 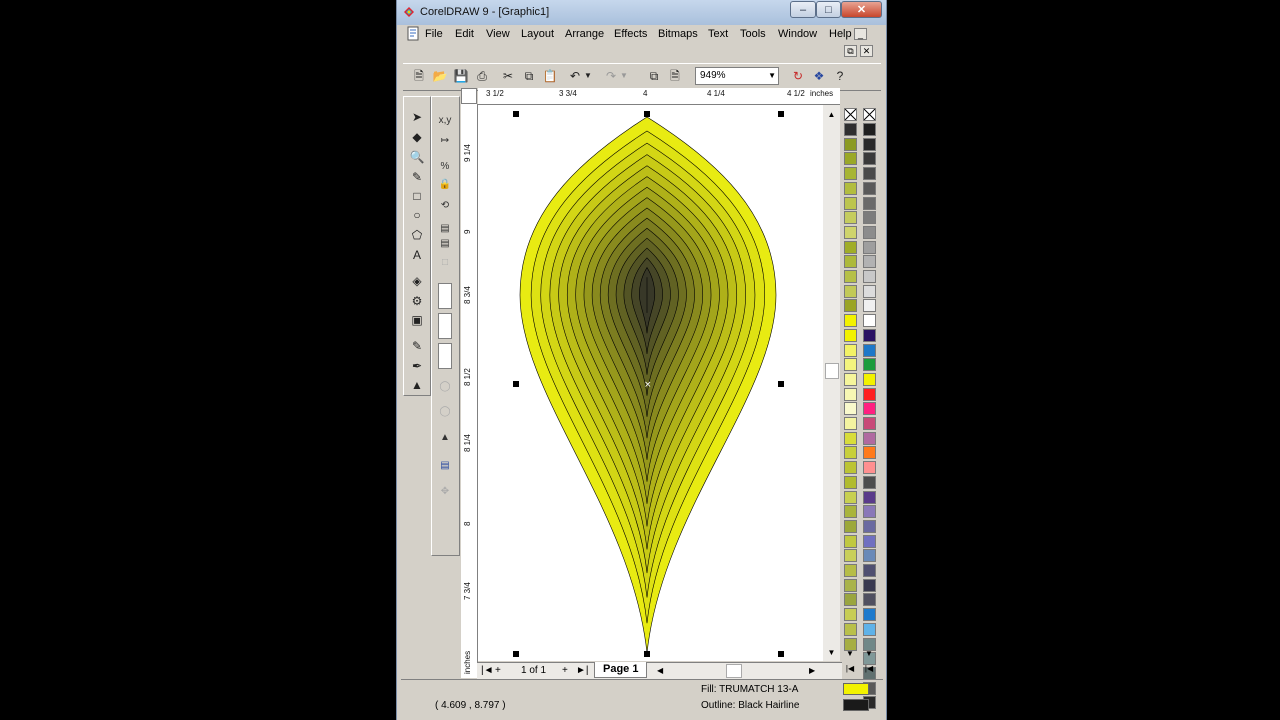 What do you see at coordinates (856, 705) in the screenshot?
I see `outline-color-swatch` at bounding box center [856, 705].